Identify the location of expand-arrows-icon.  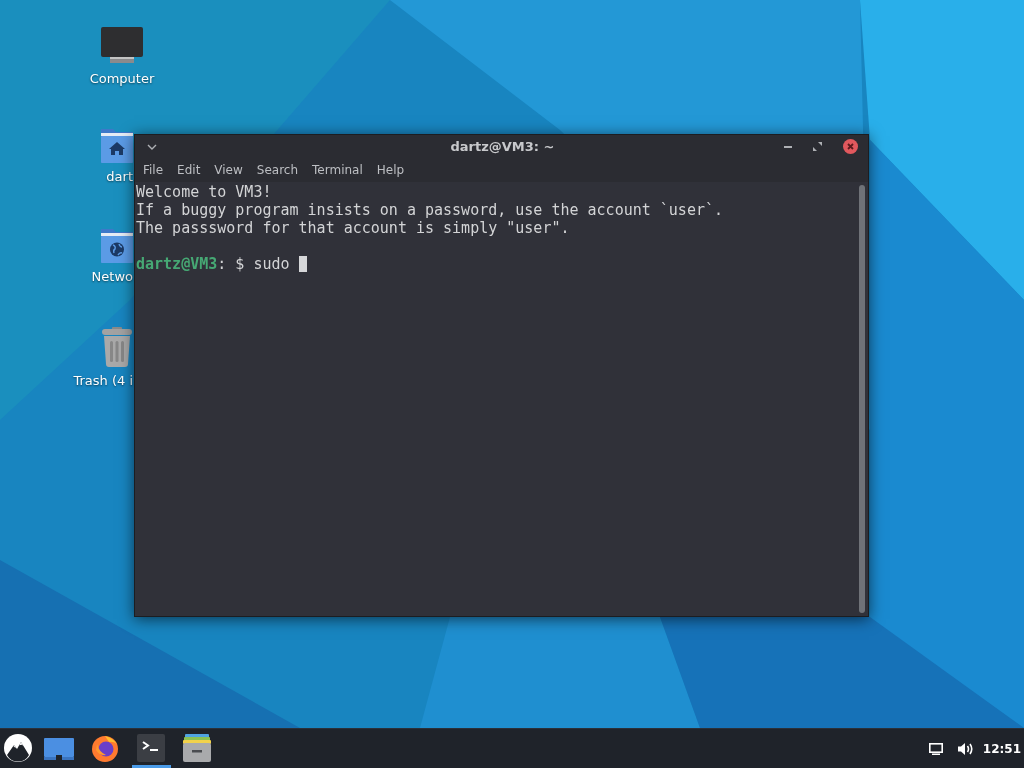
(817, 146).